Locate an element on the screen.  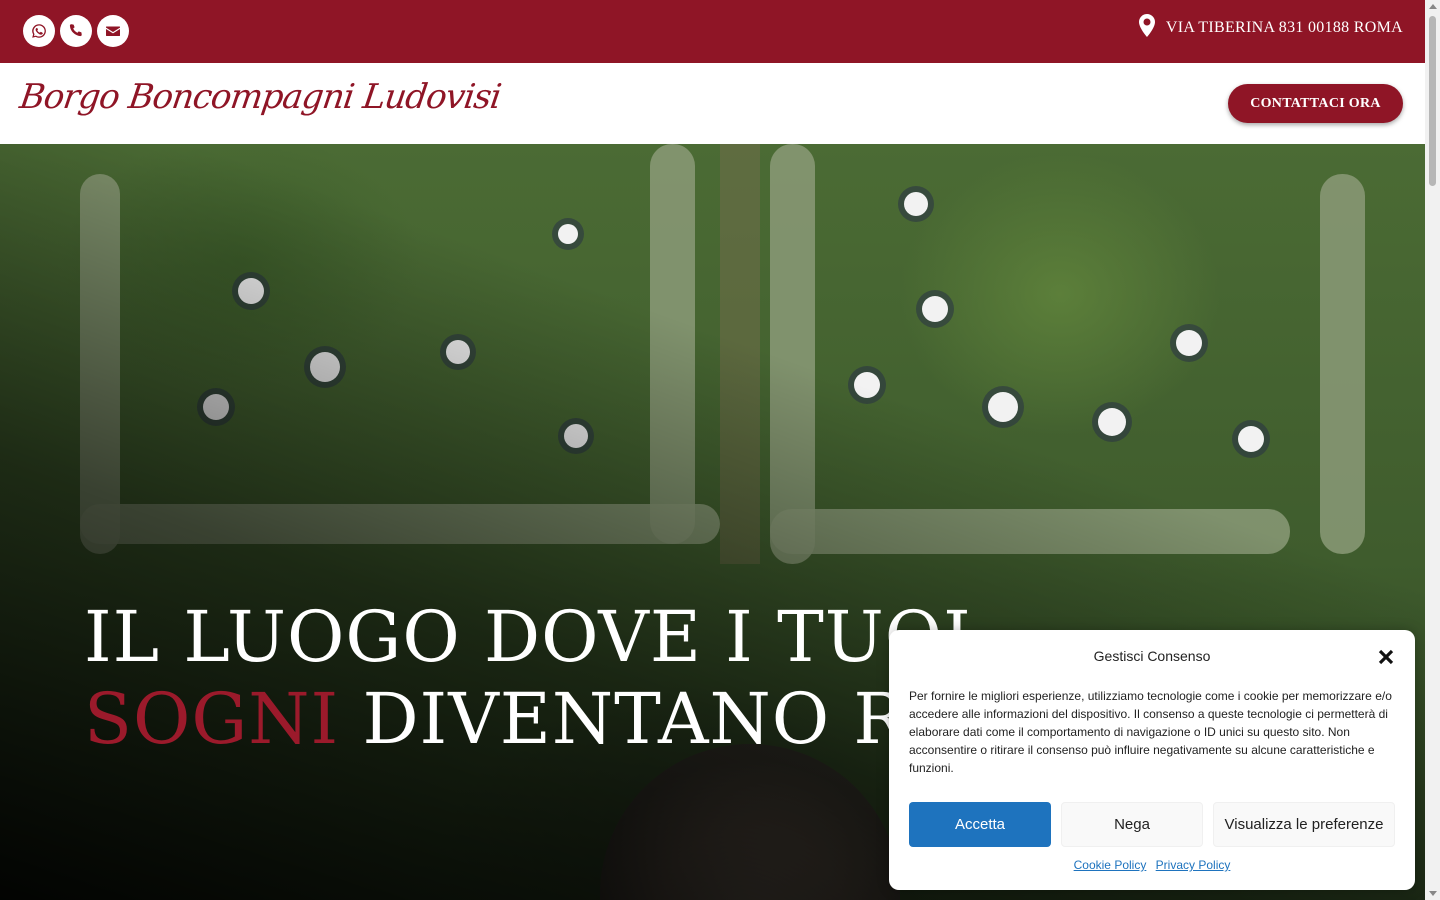
address: VIA TIBERINA 831 00188 ROMA is located at coordinates (1270, 26).